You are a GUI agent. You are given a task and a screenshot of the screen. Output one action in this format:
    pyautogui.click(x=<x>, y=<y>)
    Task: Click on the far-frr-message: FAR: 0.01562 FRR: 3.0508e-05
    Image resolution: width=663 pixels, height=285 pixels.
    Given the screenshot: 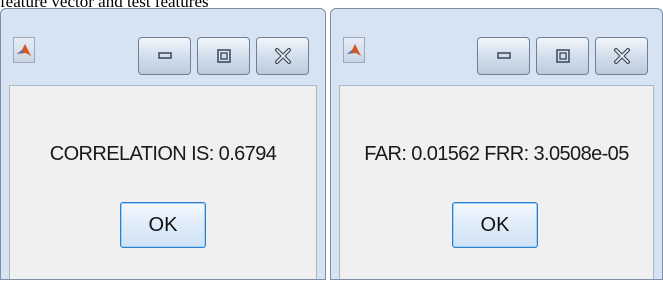 What is the action you would take?
    pyautogui.click(x=496, y=154)
    